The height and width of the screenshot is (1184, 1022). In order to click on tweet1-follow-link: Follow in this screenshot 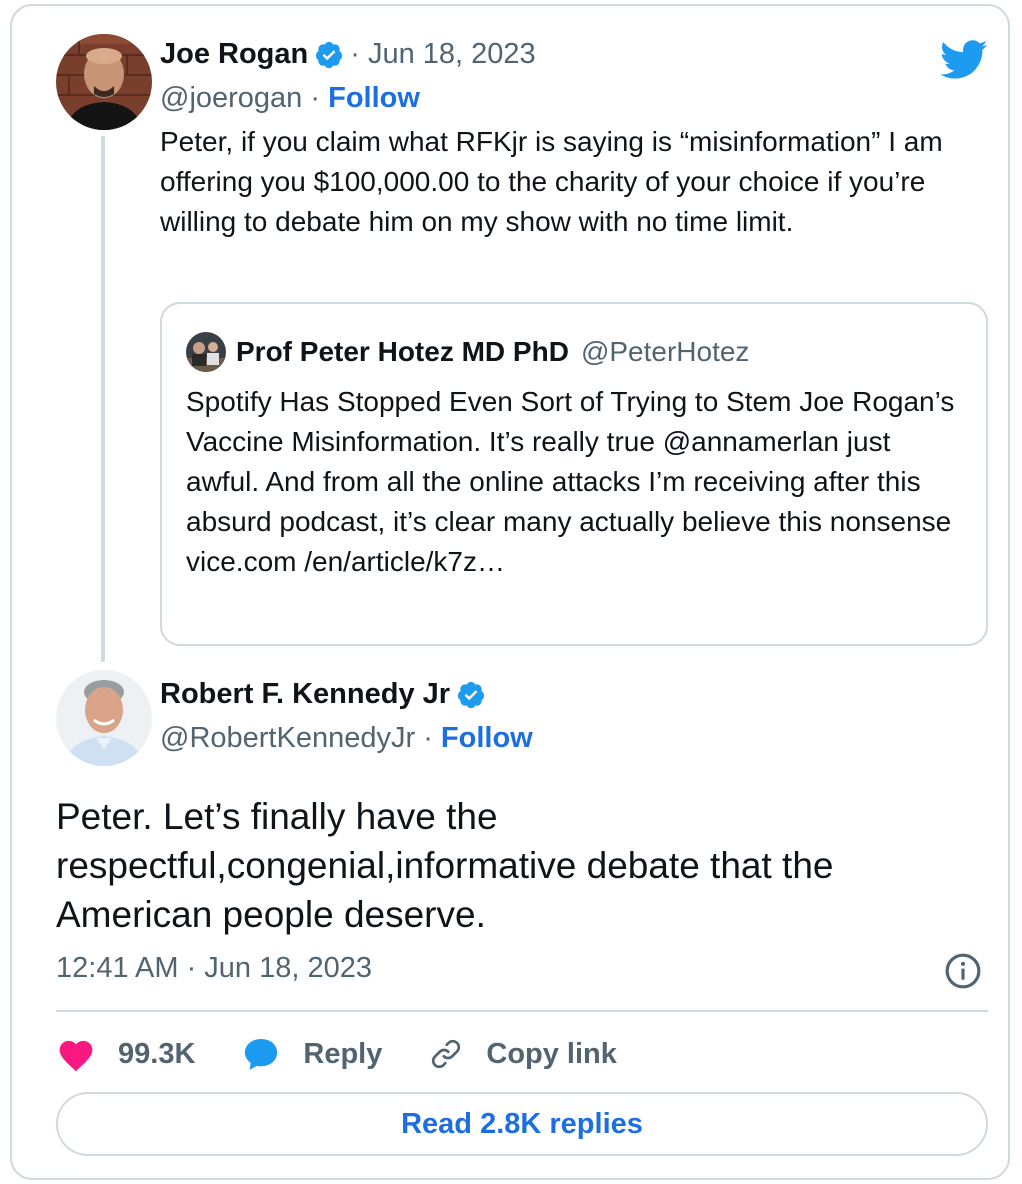, I will do `click(374, 98)`.